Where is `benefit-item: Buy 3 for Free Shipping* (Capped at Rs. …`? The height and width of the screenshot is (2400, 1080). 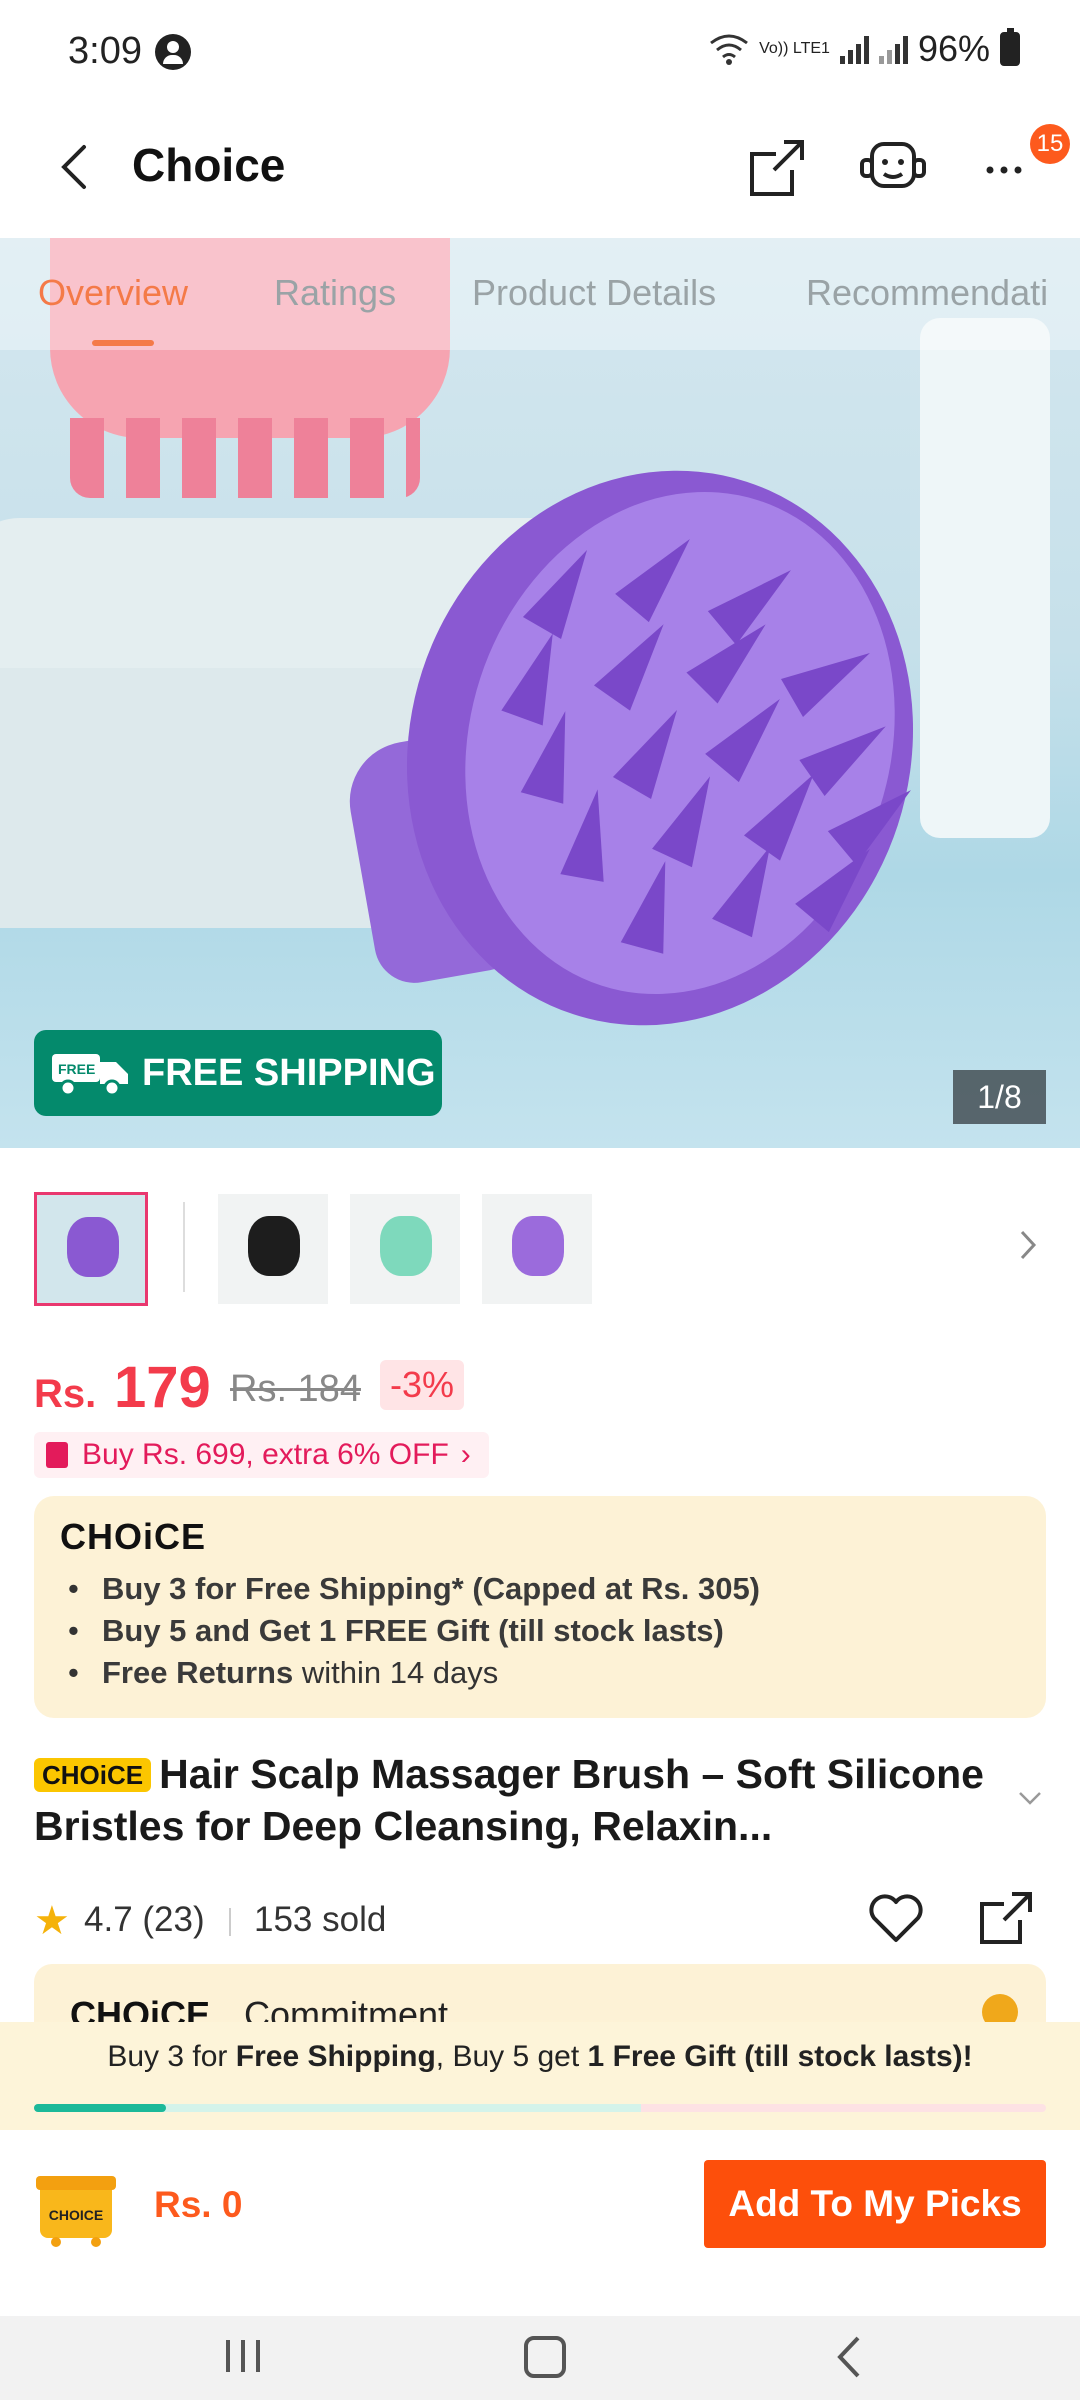 benefit-item: Buy 3 for Free Shipping* (Capped at Rs. … is located at coordinates (414, 1589).